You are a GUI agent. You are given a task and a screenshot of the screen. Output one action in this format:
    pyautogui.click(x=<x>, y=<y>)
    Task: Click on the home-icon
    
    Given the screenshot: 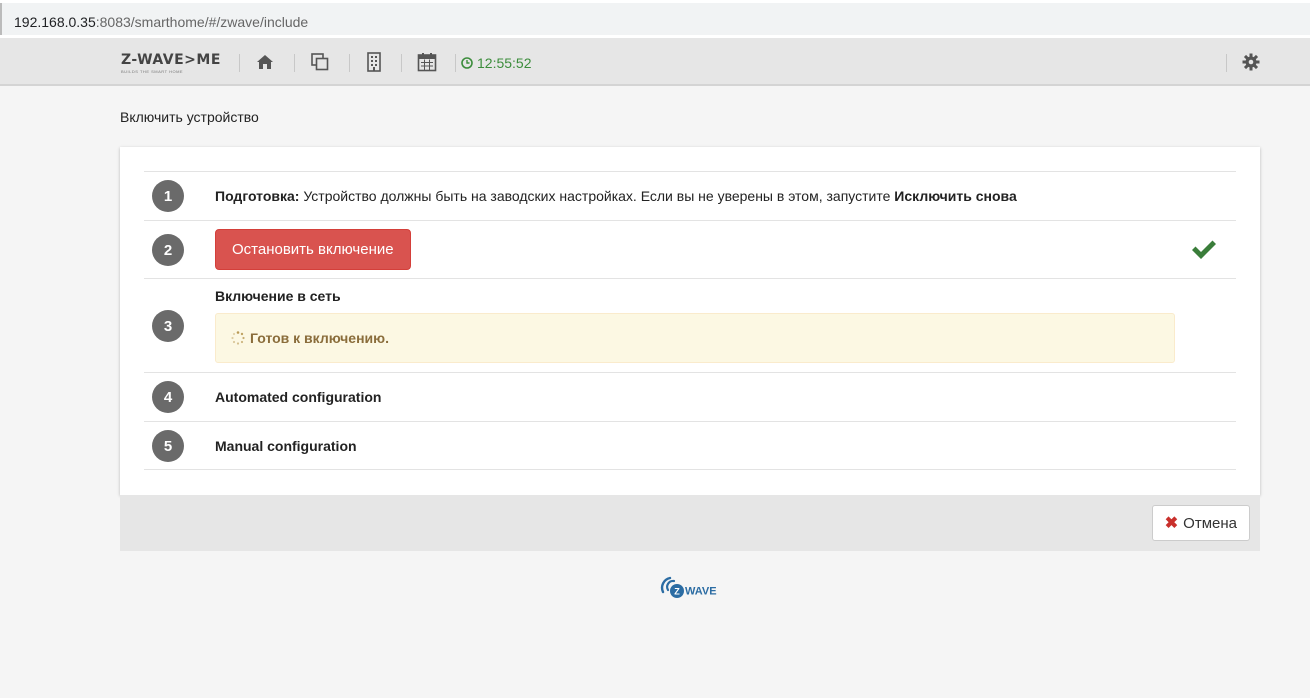 What is the action you would take?
    pyautogui.click(x=265, y=62)
    